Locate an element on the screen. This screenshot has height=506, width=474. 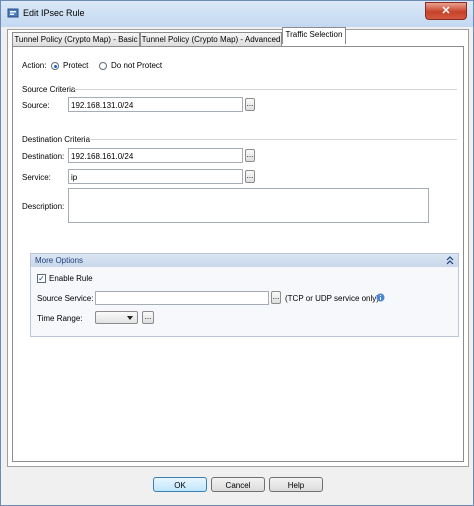
source-service-hint: (TCP or UDP service only) is located at coordinates (332, 298).